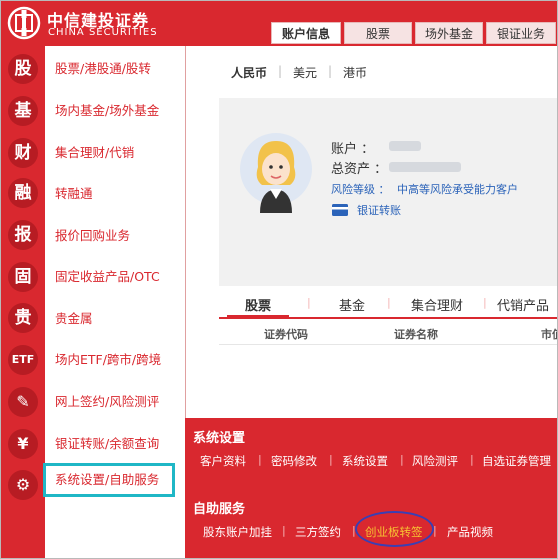 The image size is (558, 559). What do you see at coordinates (23, 277) in the screenshot?
I see `fixed-income-icon: 固` at bounding box center [23, 277].